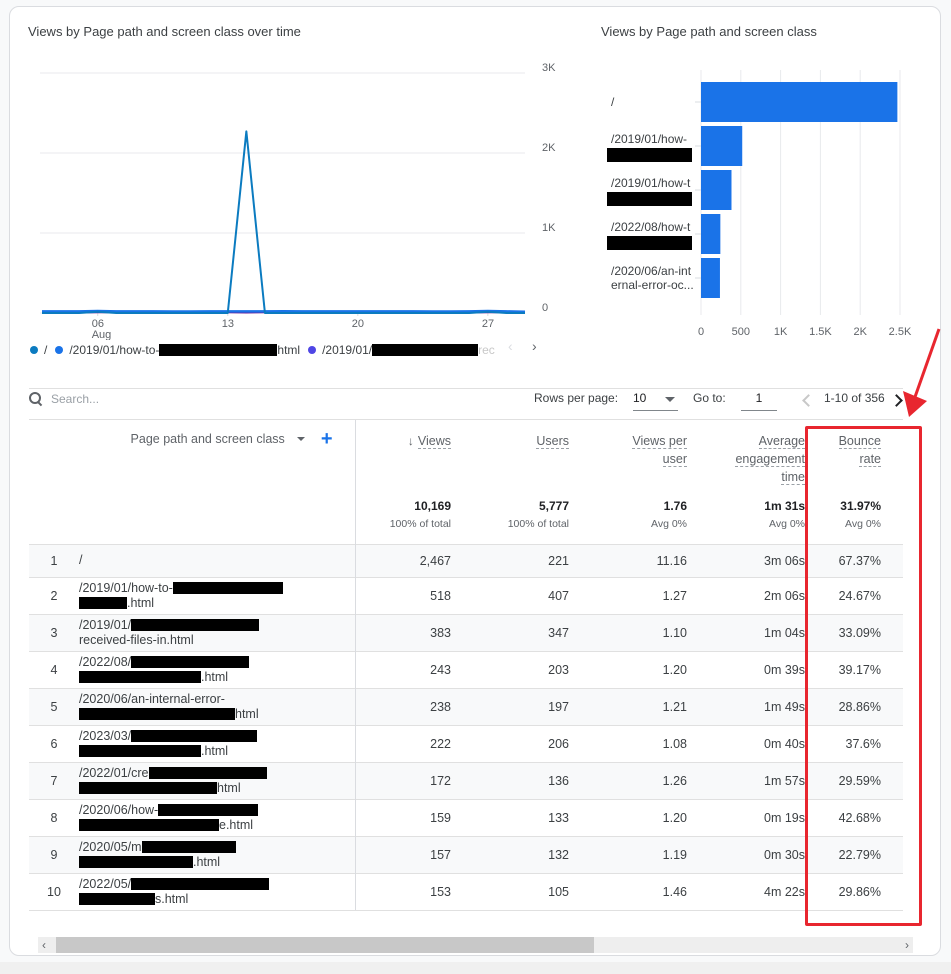 Image resolution: width=951 pixels, height=974 pixels. What do you see at coordinates (759, 400) in the screenshot?
I see `goto-page-input: 1` at bounding box center [759, 400].